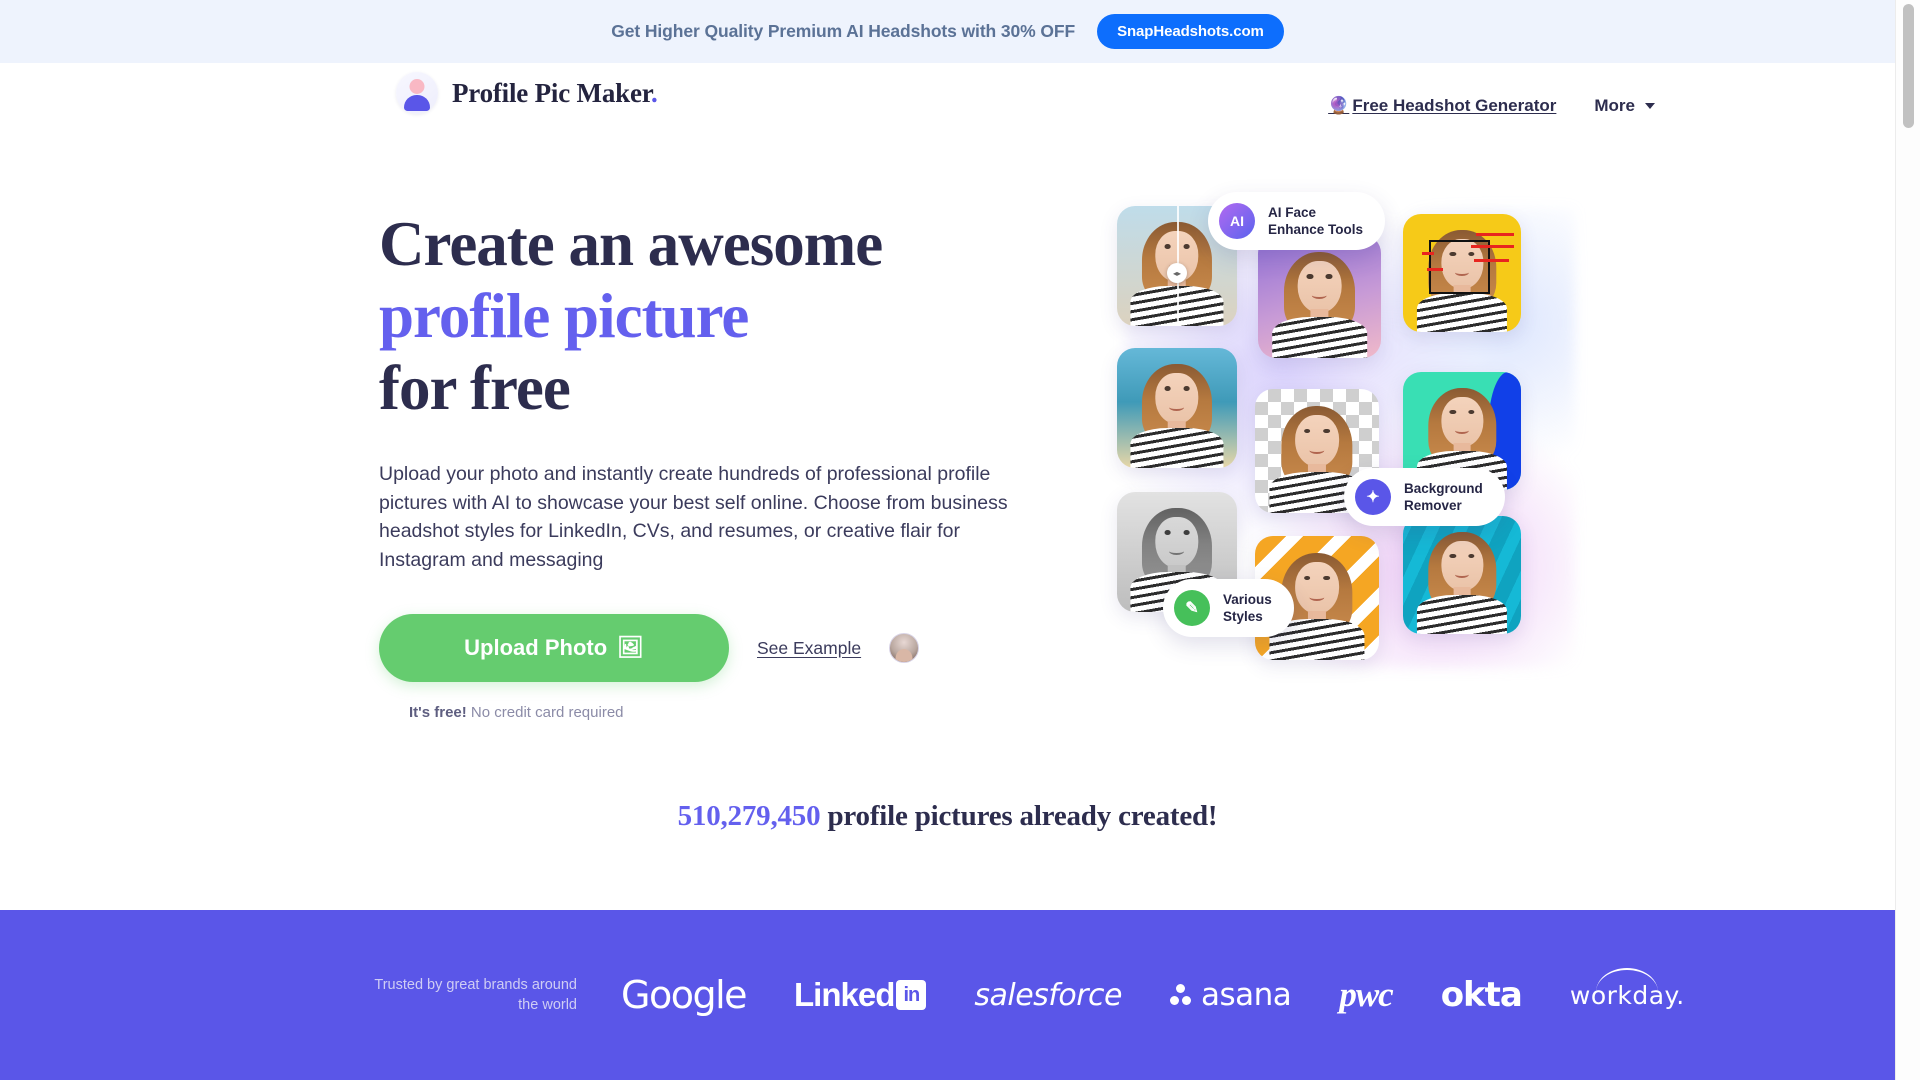 This screenshot has width=1920, height=1080. Describe the element at coordinates (1373, 497) in the screenshot. I see `magic-wand-icon: ✦` at that location.